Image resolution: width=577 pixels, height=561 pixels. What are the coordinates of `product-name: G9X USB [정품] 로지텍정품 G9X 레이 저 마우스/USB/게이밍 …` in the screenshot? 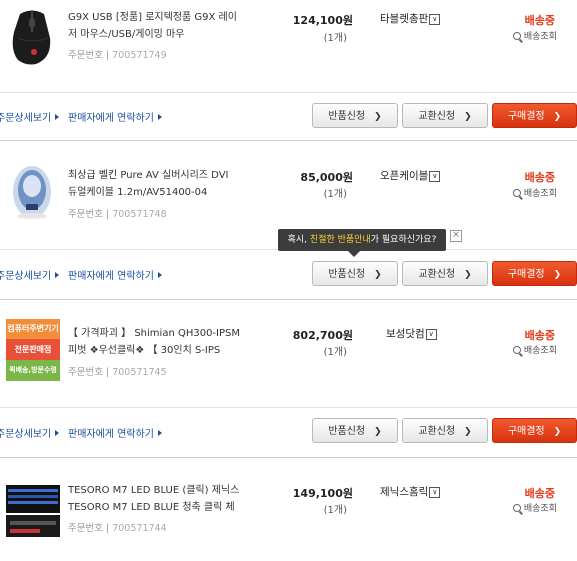 It's located at (158, 26).